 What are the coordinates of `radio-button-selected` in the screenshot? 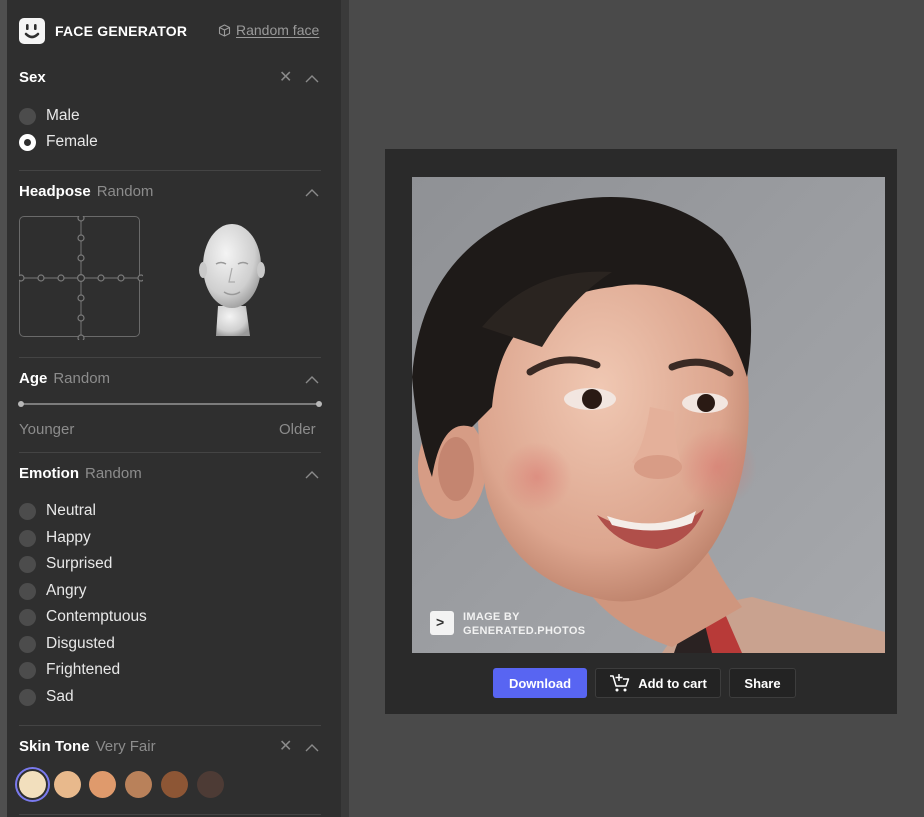 It's located at (27, 142).